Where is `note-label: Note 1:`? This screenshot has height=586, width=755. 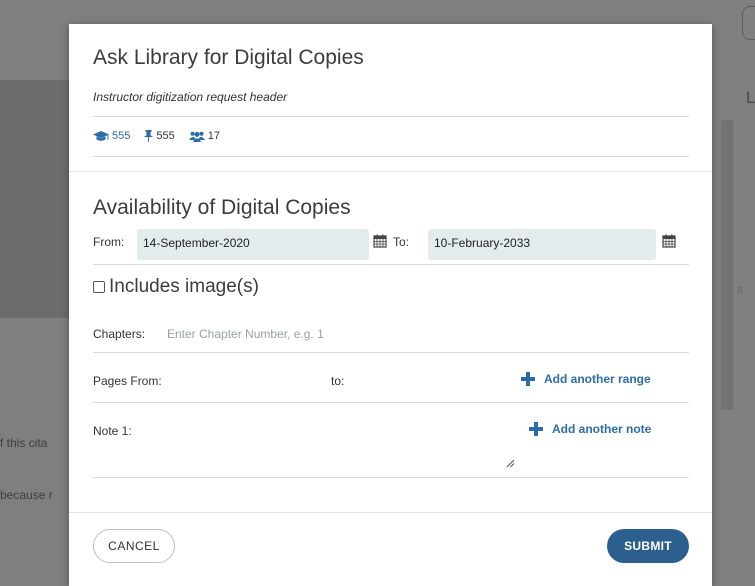
note-label: Note 1: is located at coordinates (112, 431).